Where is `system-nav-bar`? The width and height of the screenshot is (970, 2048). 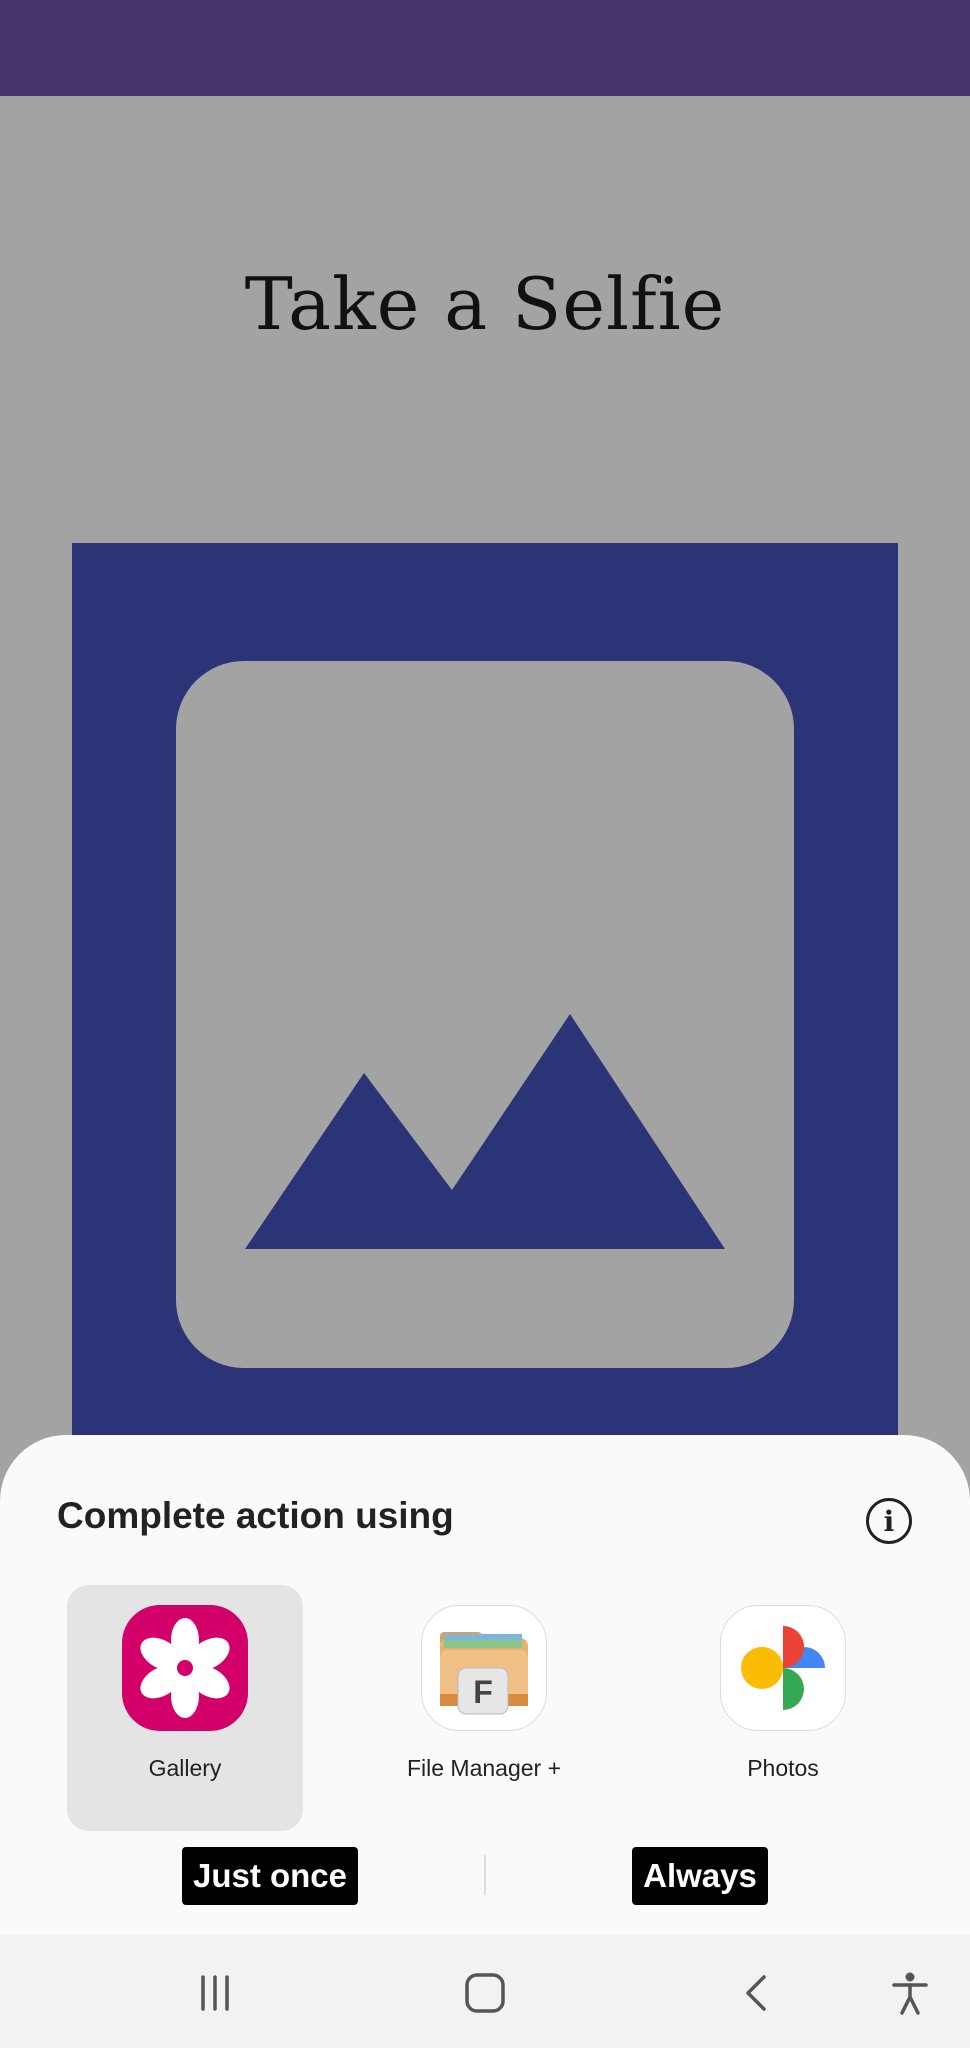 system-nav-bar is located at coordinates (485, 1991).